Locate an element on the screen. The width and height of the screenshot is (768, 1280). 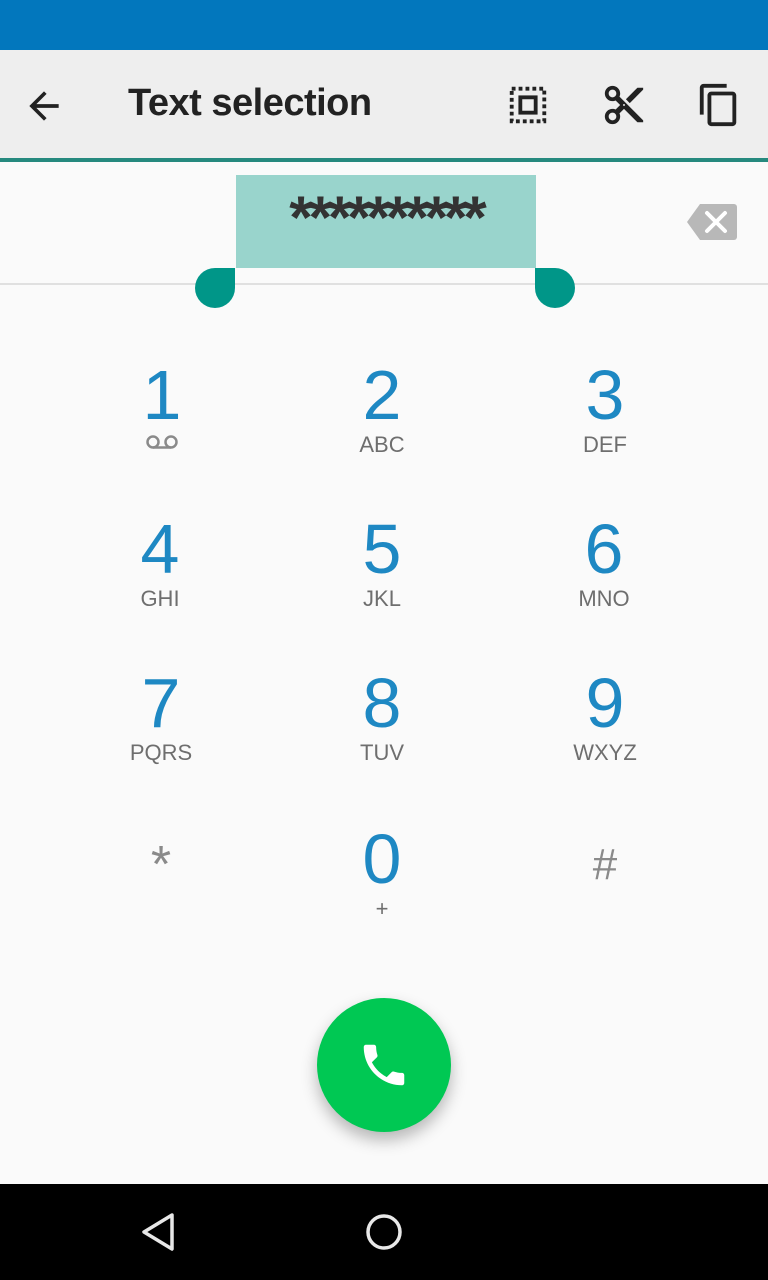
call-button is located at coordinates (384, 1065).